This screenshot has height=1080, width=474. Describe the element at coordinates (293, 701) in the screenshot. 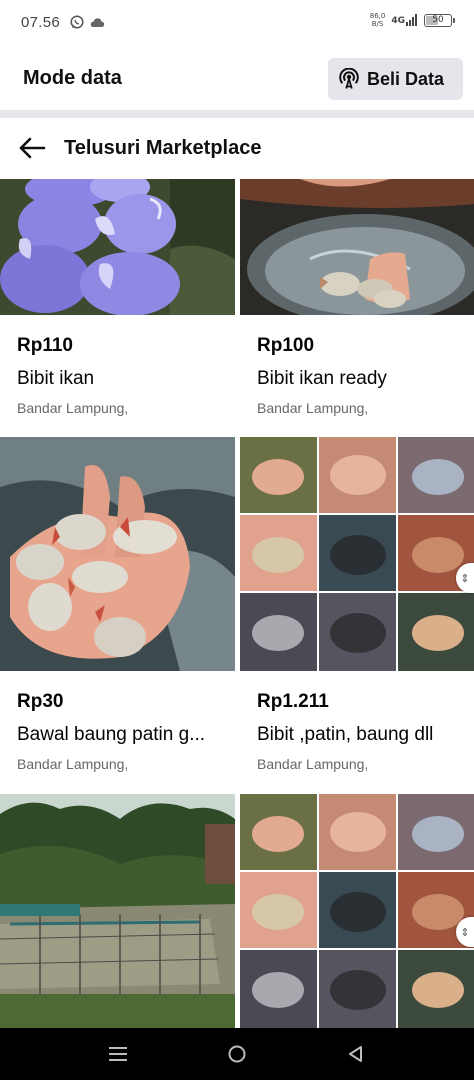

I see `listing-price: Rp1.211` at that location.